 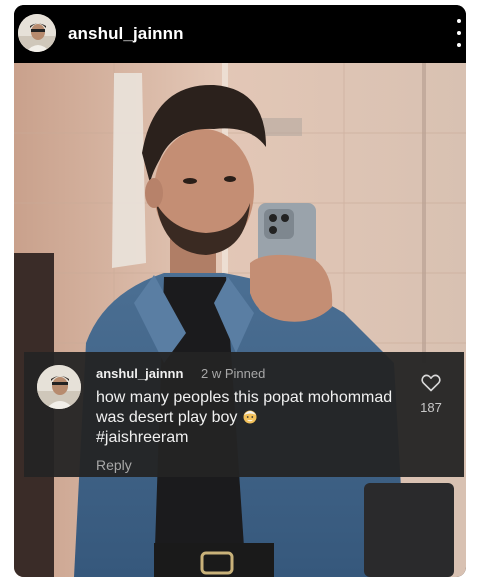 What do you see at coordinates (114, 465) in the screenshot?
I see `reply-button: Reply` at bounding box center [114, 465].